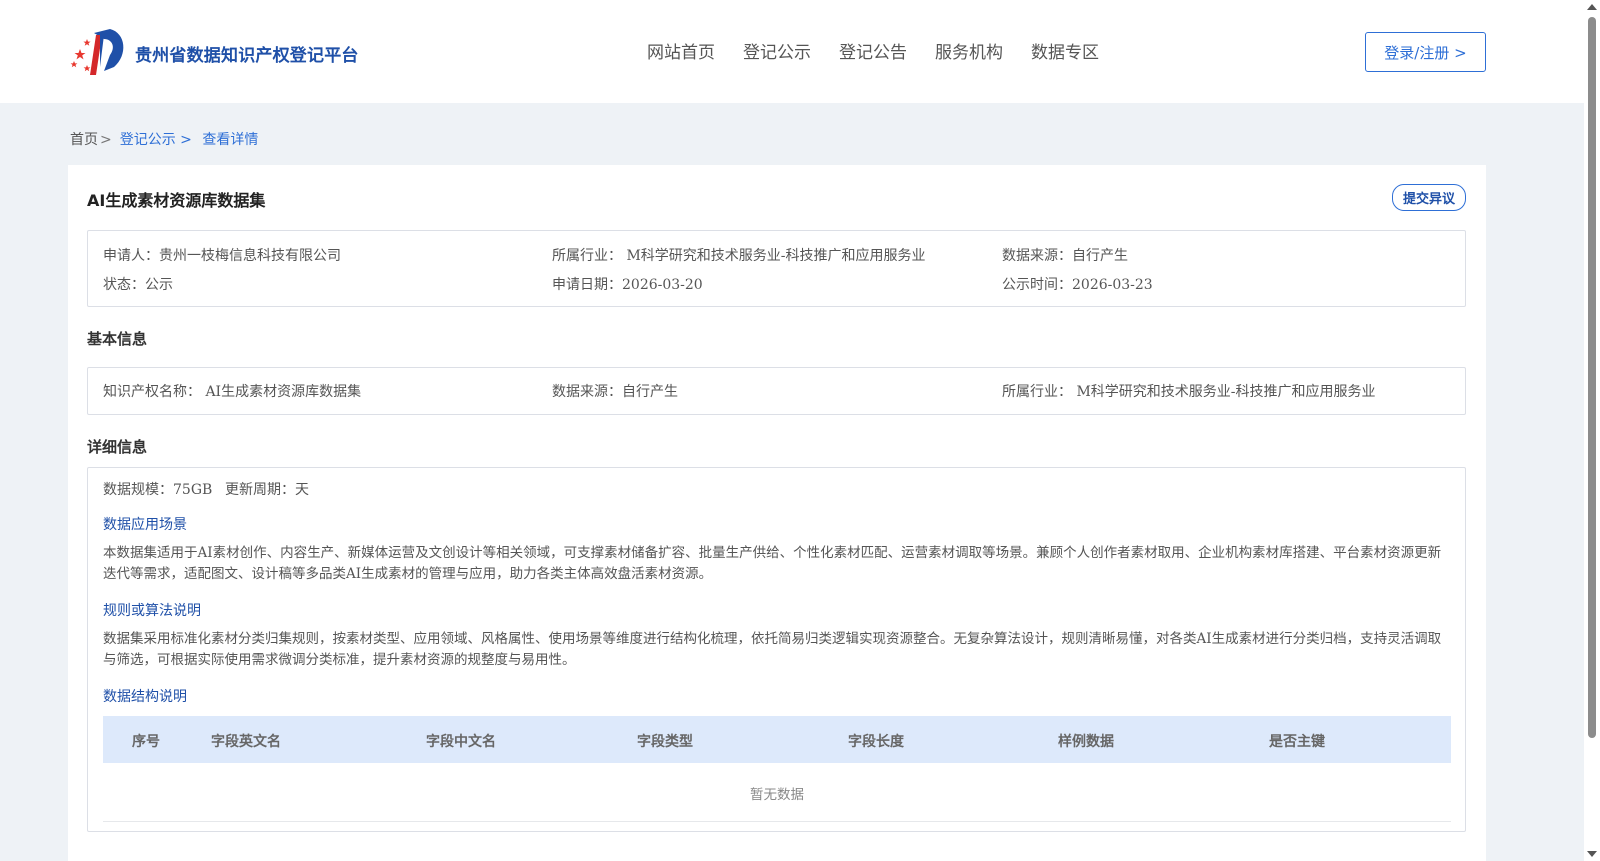  I want to click on main-nav: 网站首页 登记公示 登记公告 服务机构 数据专区, so click(887, 50).